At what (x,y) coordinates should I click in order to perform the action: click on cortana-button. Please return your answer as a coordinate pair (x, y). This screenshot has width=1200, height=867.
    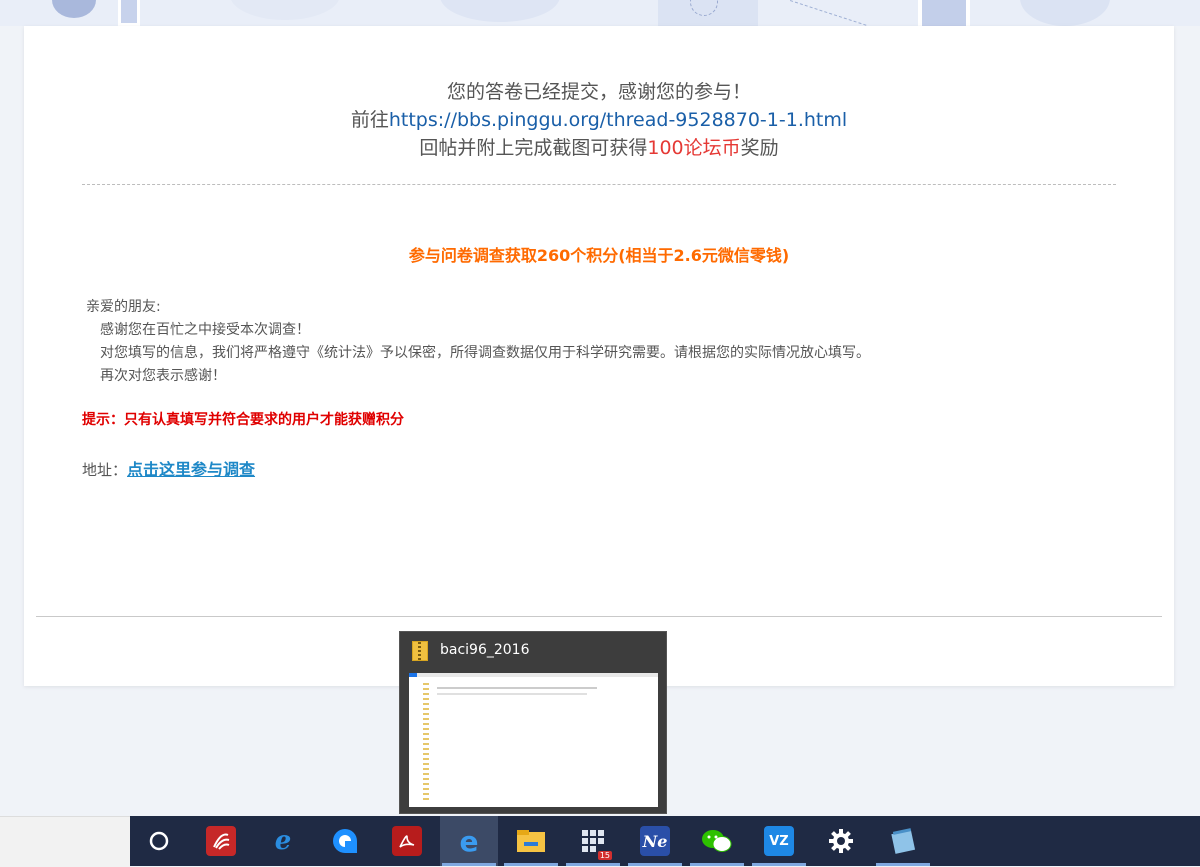
    Looking at the image, I should click on (159, 841).